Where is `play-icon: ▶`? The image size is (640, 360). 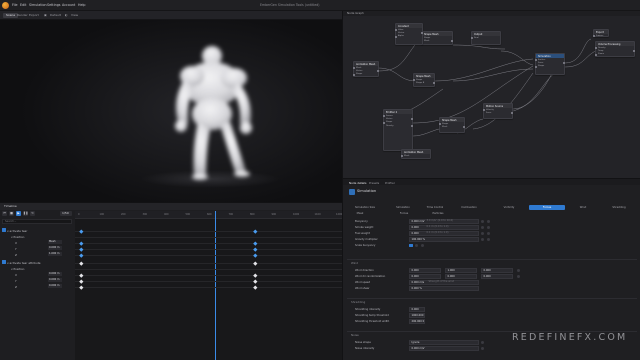 play-icon: ▶ is located at coordinates (18, 213).